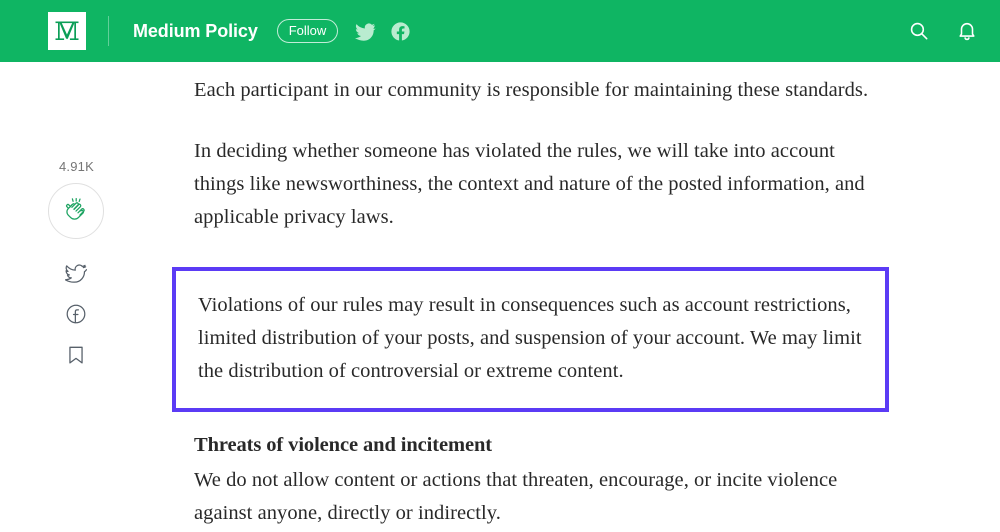 The height and width of the screenshot is (532, 1000). What do you see at coordinates (195, 30) in the screenshot?
I see `publication-title: Medium Policy` at bounding box center [195, 30].